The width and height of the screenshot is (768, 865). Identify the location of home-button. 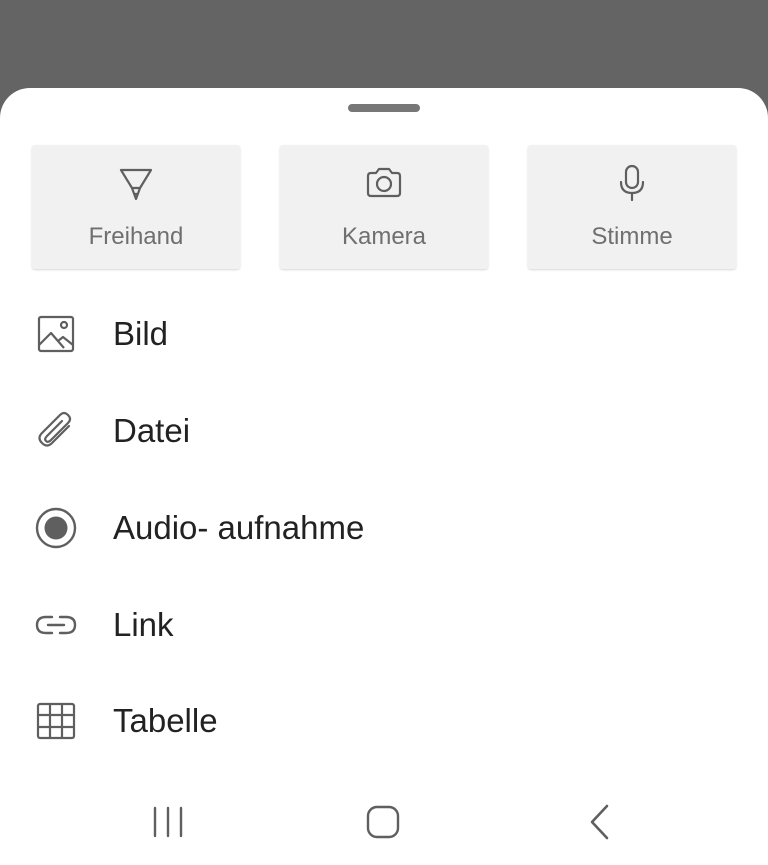
(383, 822).